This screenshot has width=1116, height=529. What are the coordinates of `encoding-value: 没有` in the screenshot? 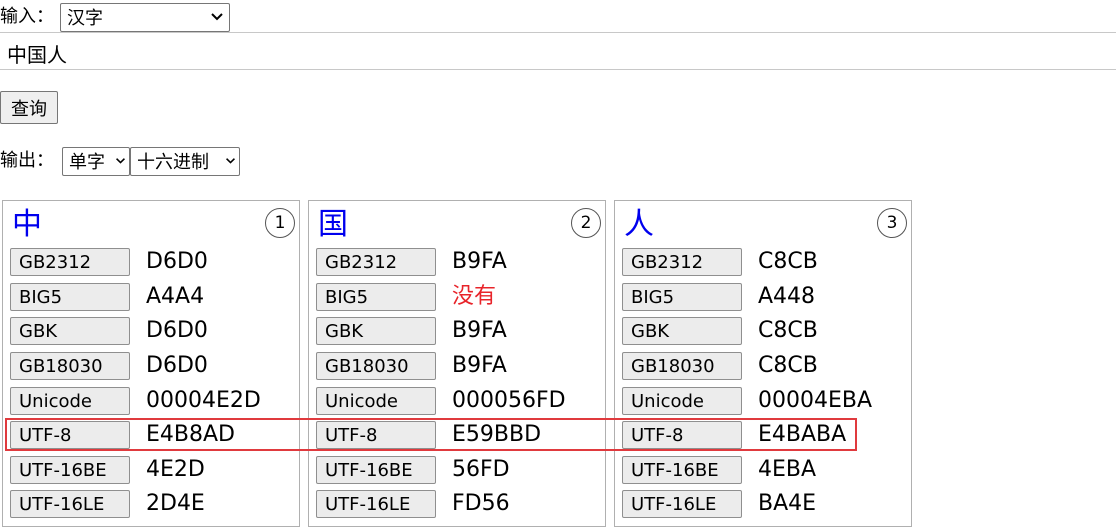 It's located at (474, 296).